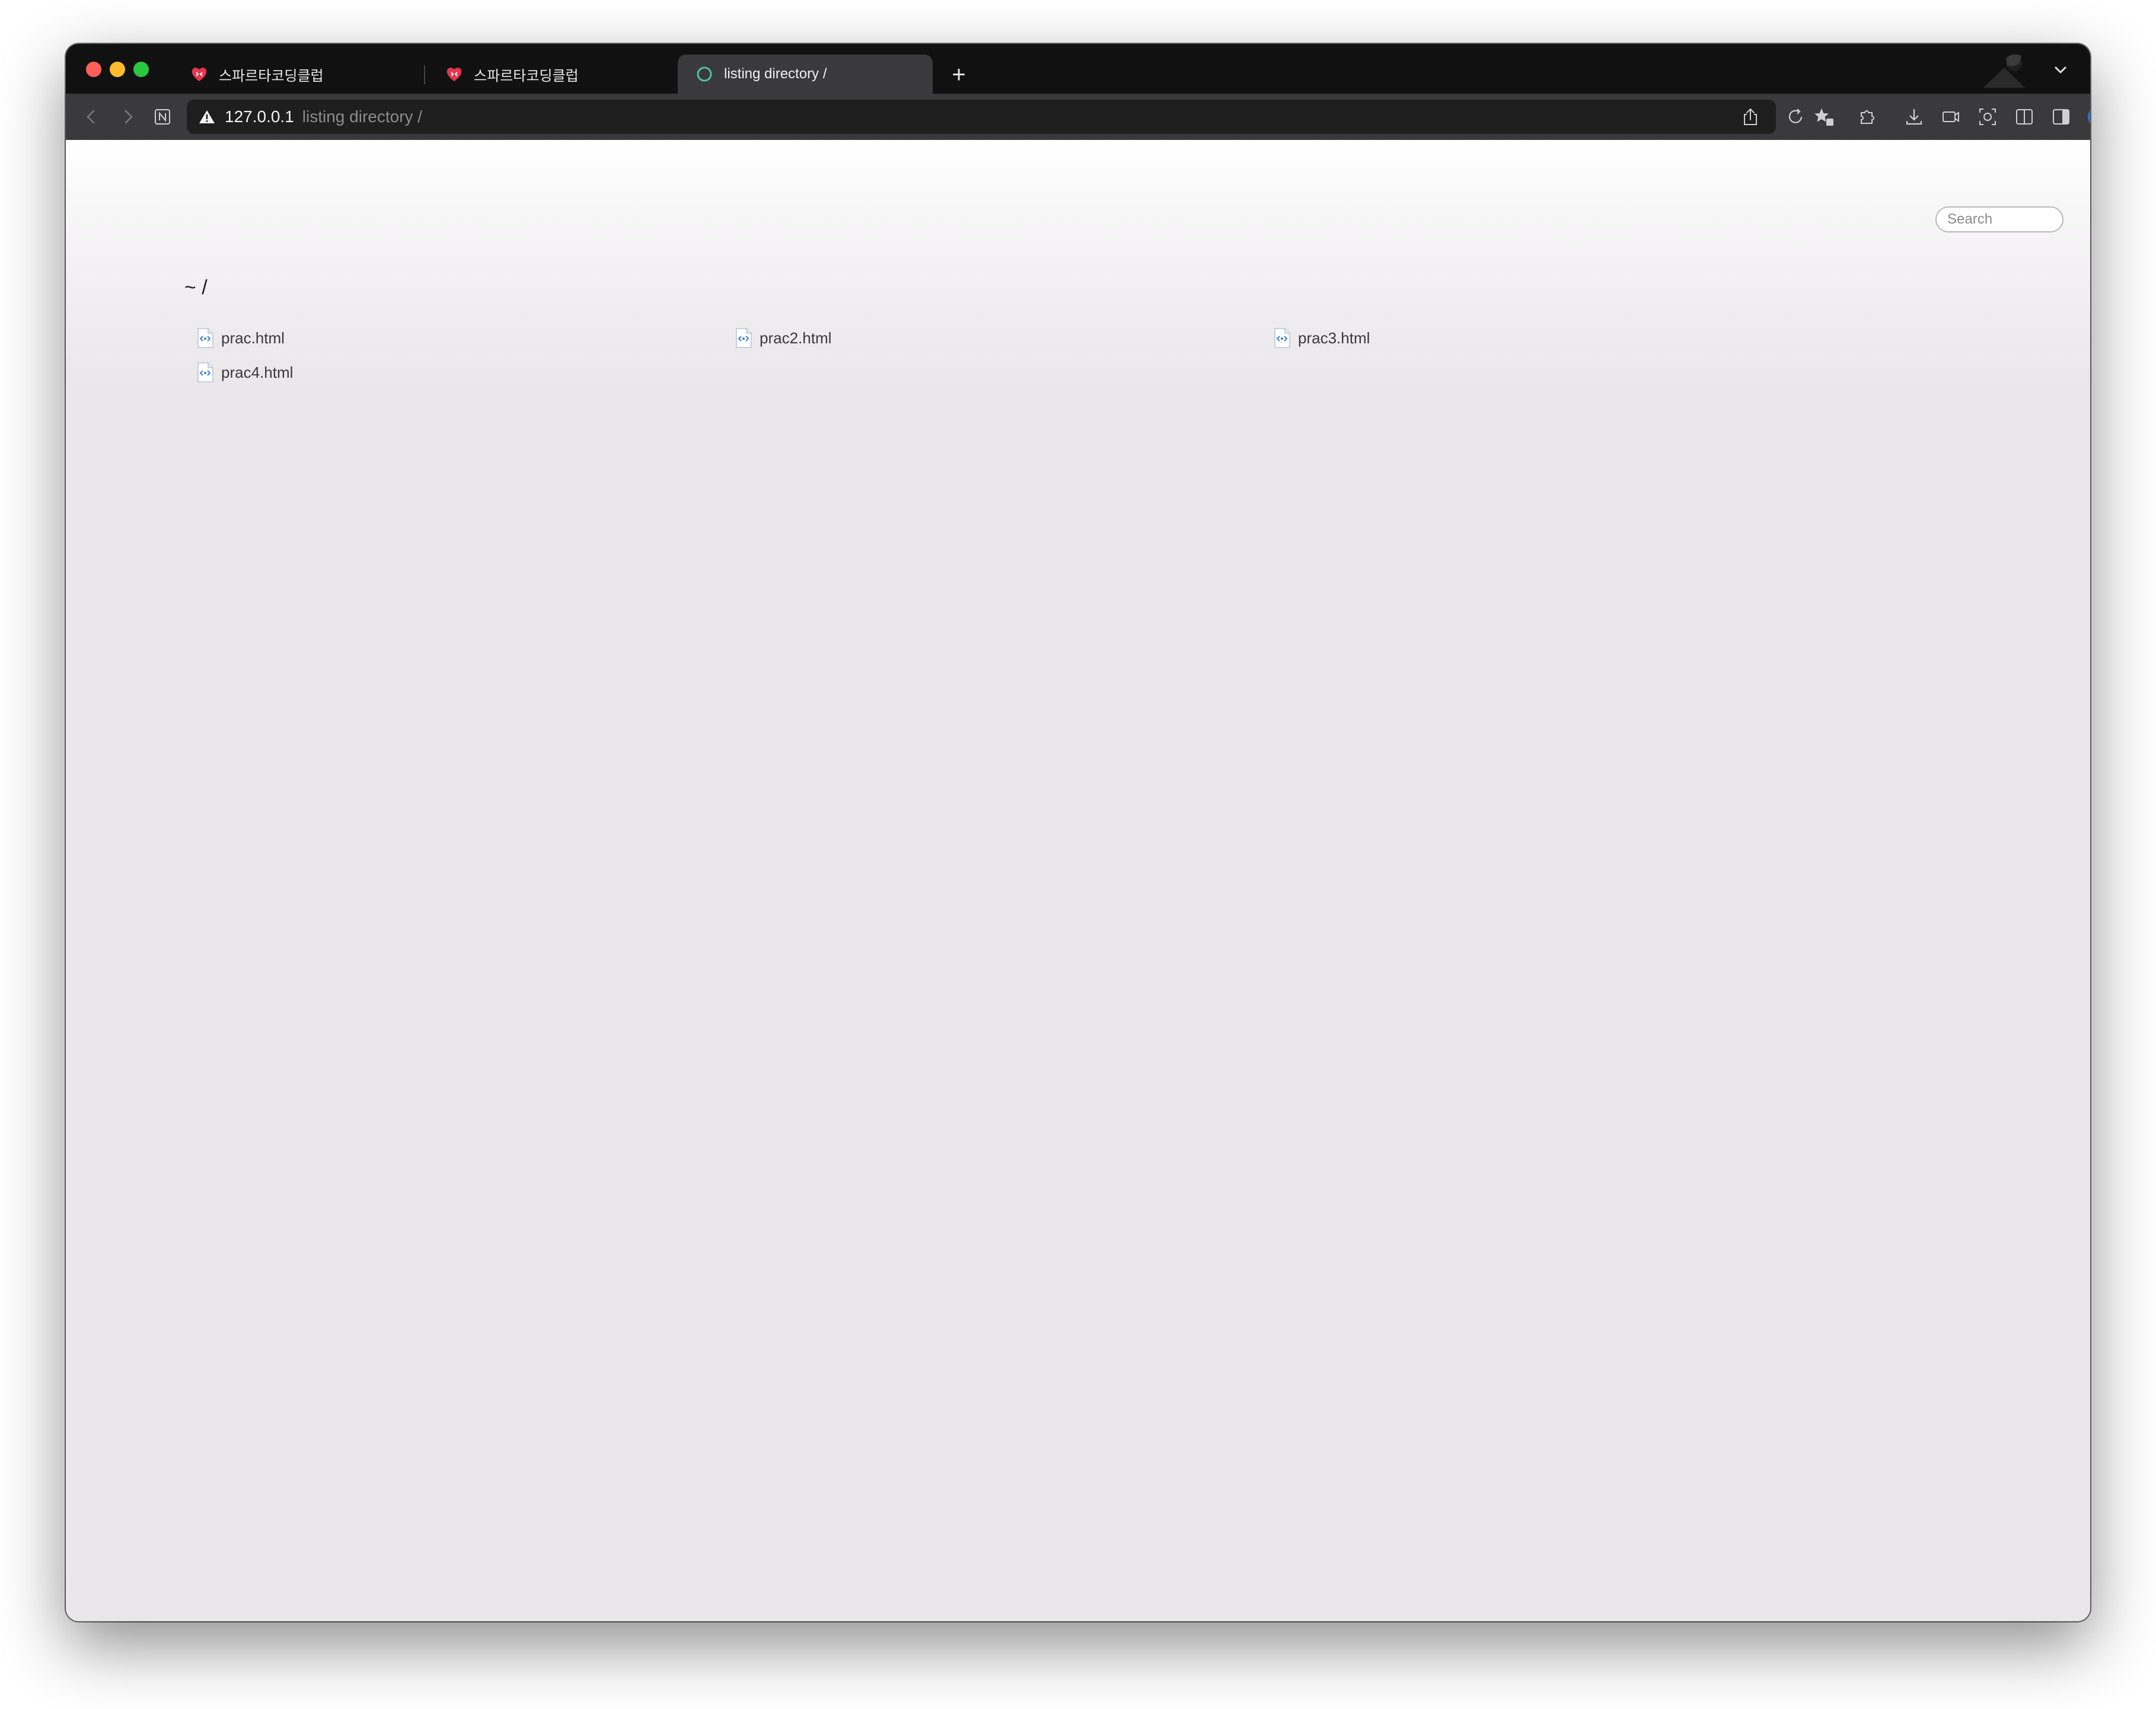 This screenshot has height=1709, width=2156. Describe the element at coordinates (2061, 116) in the screenshot. I see `sidebar-panel-icon` at that location.